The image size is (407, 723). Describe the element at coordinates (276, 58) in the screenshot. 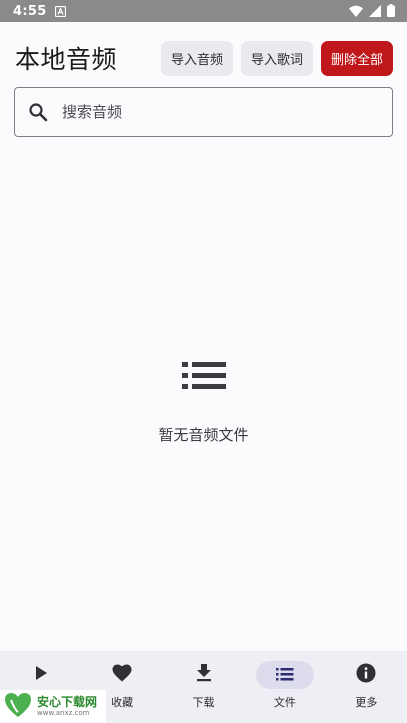

I see `import-lyrics-button: 导入歌词` at that location.